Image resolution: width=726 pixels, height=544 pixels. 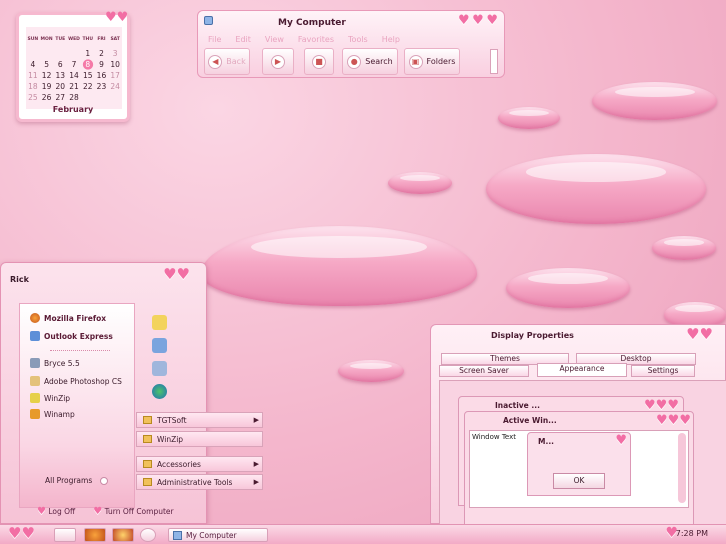 I want to click on calendar-day: 9, so click(x=102, y=64).